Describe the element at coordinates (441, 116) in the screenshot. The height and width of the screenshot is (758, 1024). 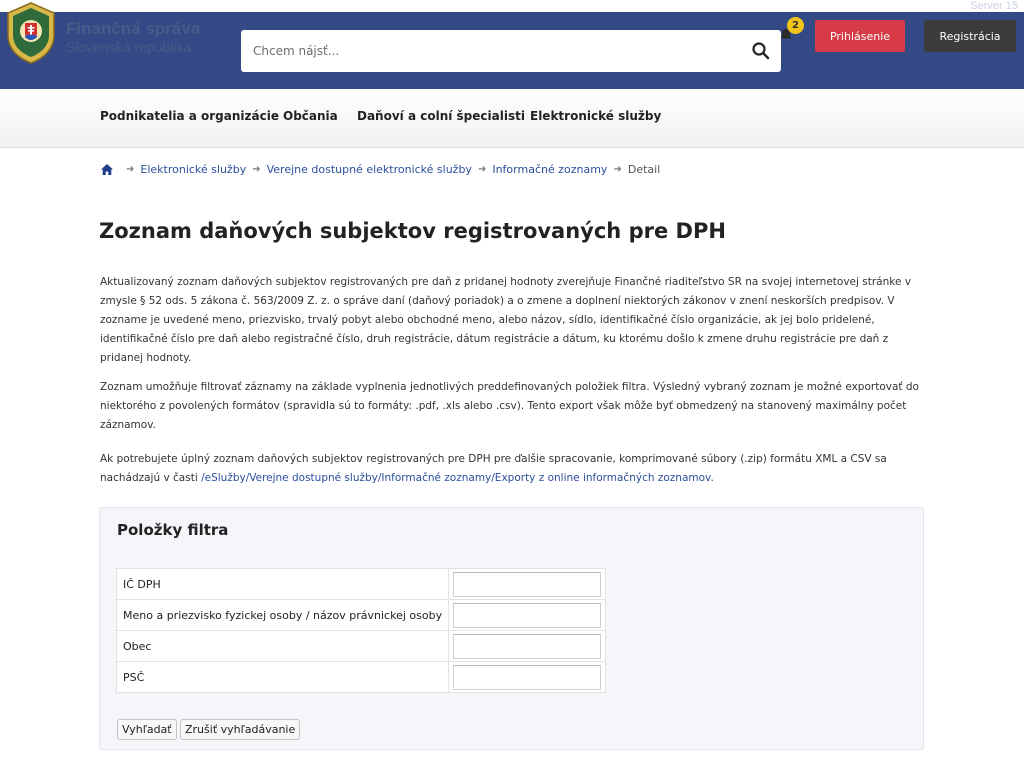
I see `nav-item-specialists: Daňoví a colní špecialisti` at that location.